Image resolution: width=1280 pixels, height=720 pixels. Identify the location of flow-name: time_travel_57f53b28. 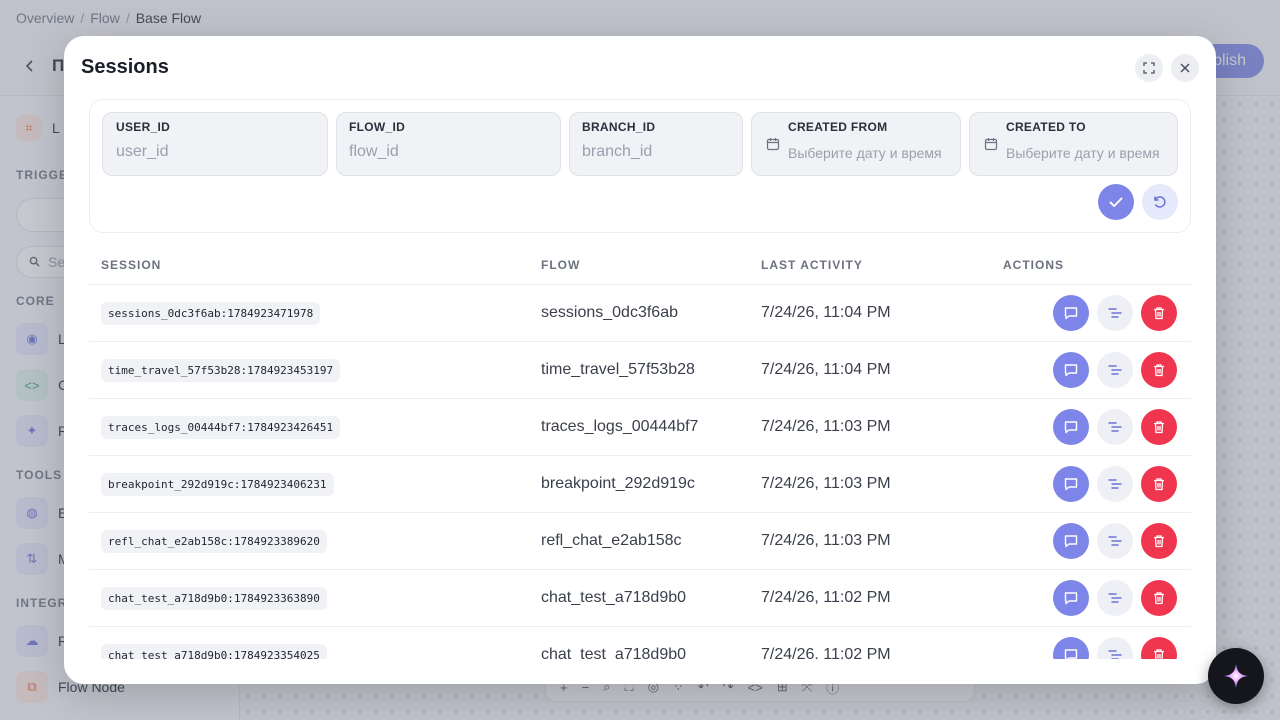
(618, 369).